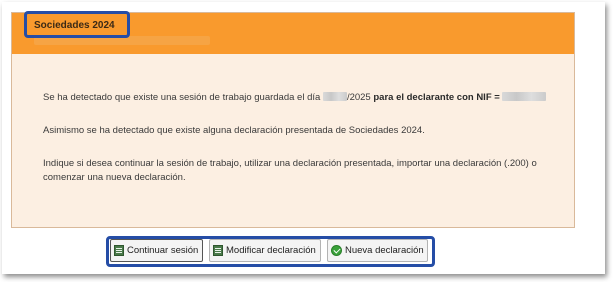  I want to click on continue-session-button: Continuar sesión, so click(156, 250).